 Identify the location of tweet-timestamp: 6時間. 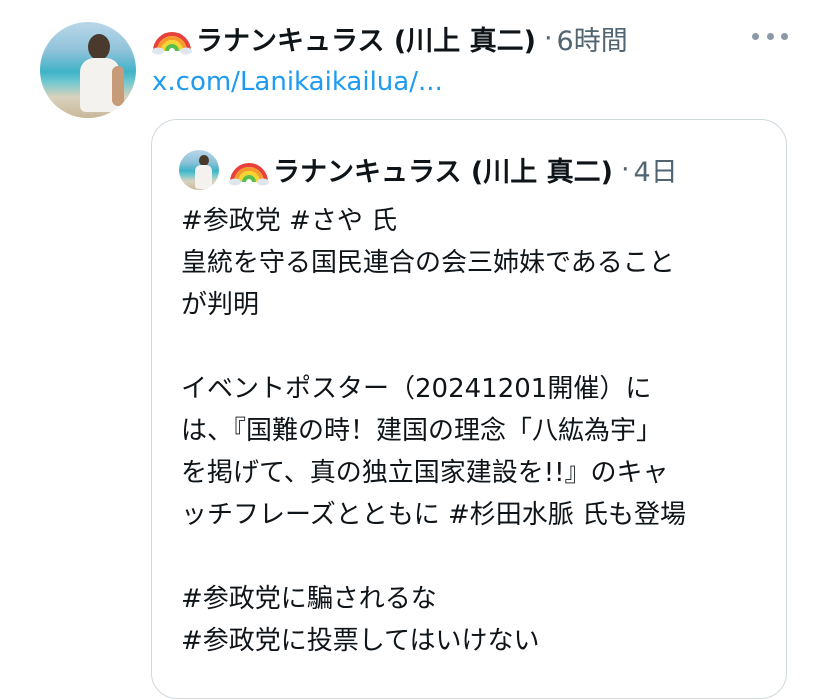
(592, 38).